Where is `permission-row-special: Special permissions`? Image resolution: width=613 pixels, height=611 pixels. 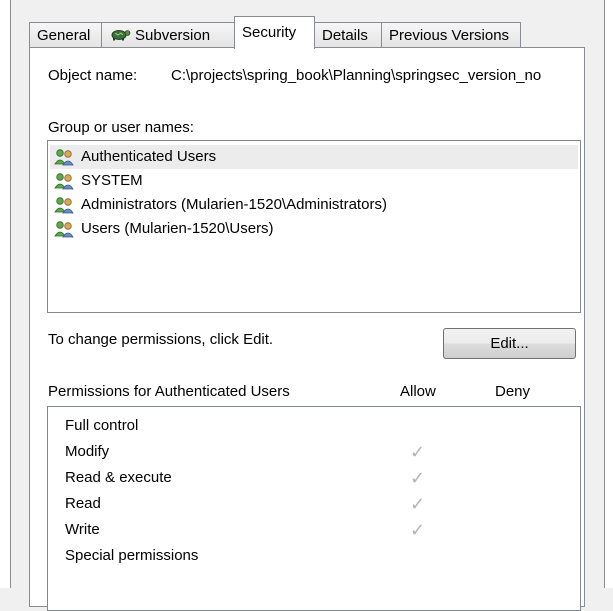
permission-row-special: Special permissions is located at coordinates (132, 555).